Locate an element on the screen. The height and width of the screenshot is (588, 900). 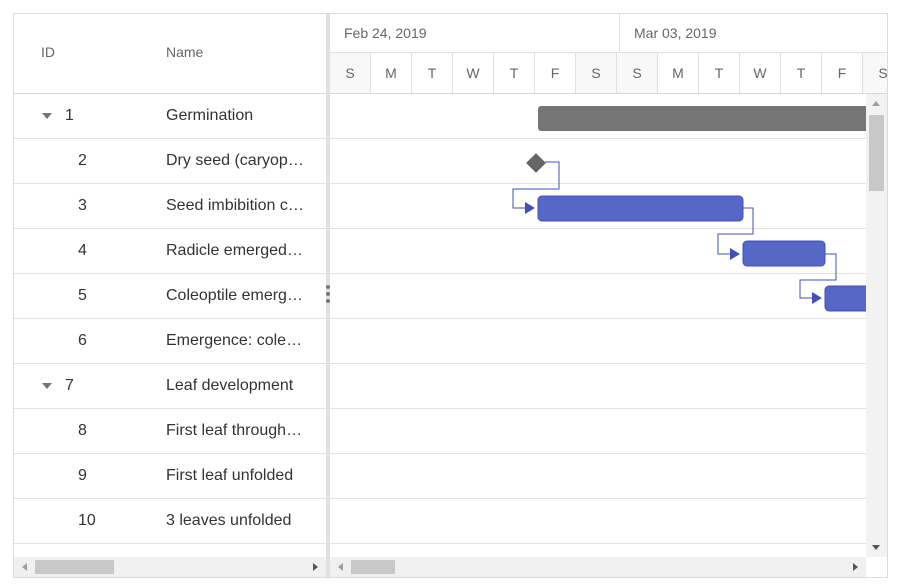
task-name: Coleoptile emerged from caryopsis is located at coordinates (235, 295).